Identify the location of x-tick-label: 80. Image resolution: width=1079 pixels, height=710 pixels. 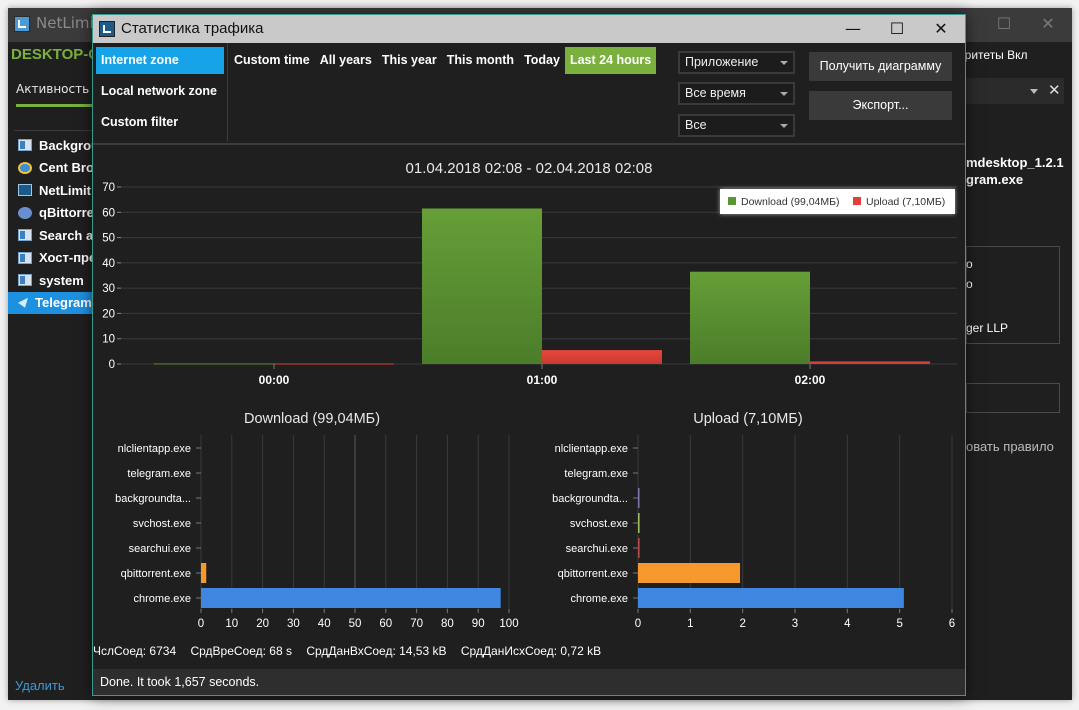
(447, 624).